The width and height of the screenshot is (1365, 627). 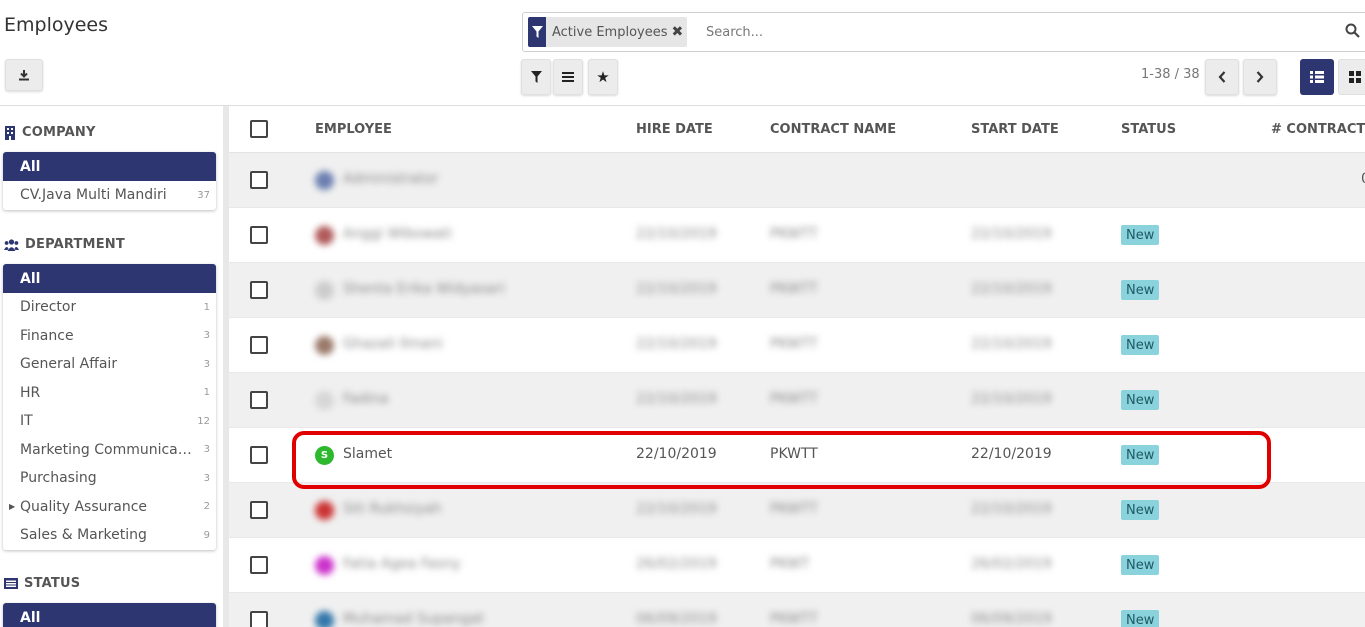 I want to click on status-title: STATUS, so click(x=52, y=583).